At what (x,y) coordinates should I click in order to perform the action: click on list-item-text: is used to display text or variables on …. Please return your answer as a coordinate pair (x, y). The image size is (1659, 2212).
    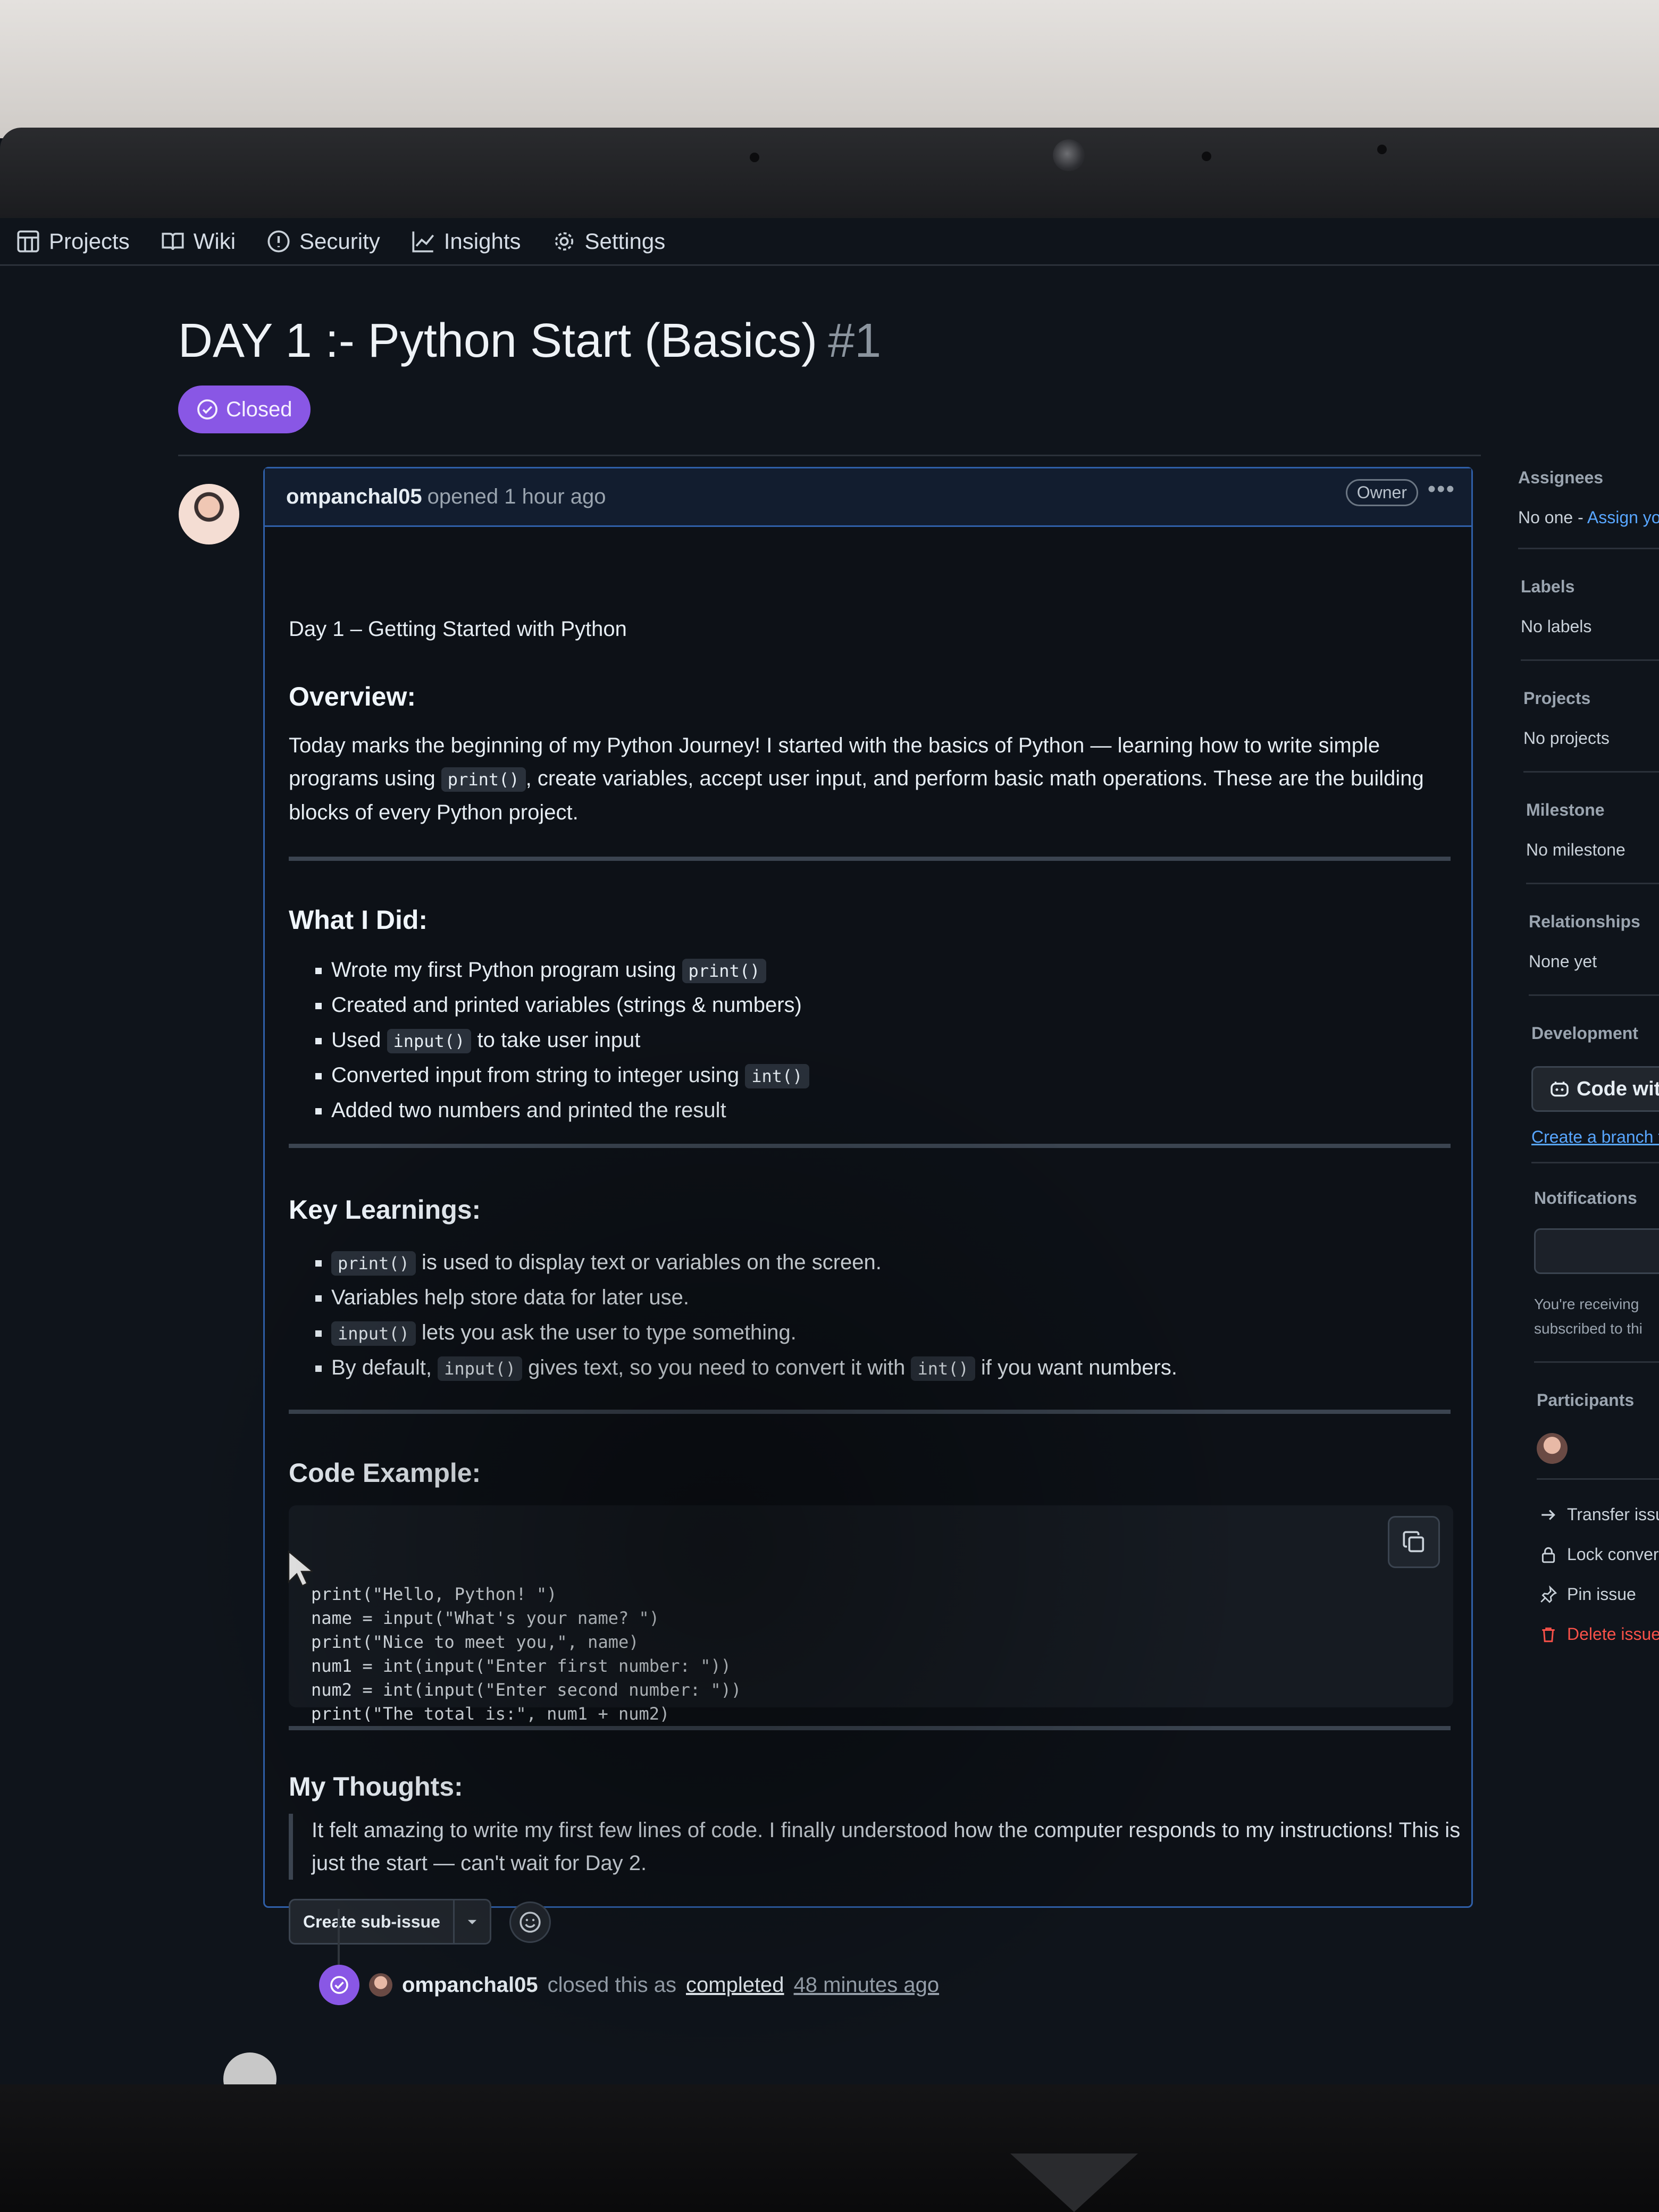
    Looking at the image, I should click on (648, 1262).